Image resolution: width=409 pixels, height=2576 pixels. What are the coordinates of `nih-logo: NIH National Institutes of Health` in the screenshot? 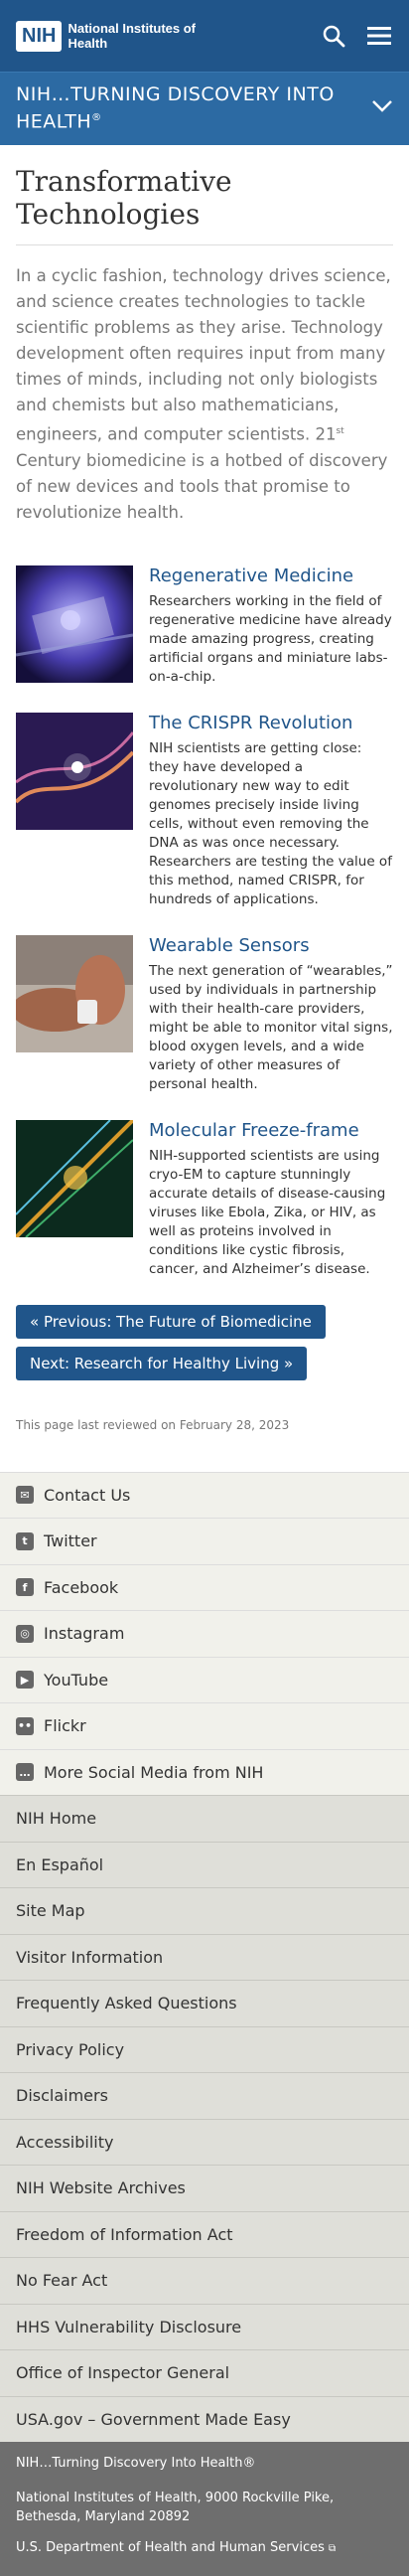 It's located at (106, 36).